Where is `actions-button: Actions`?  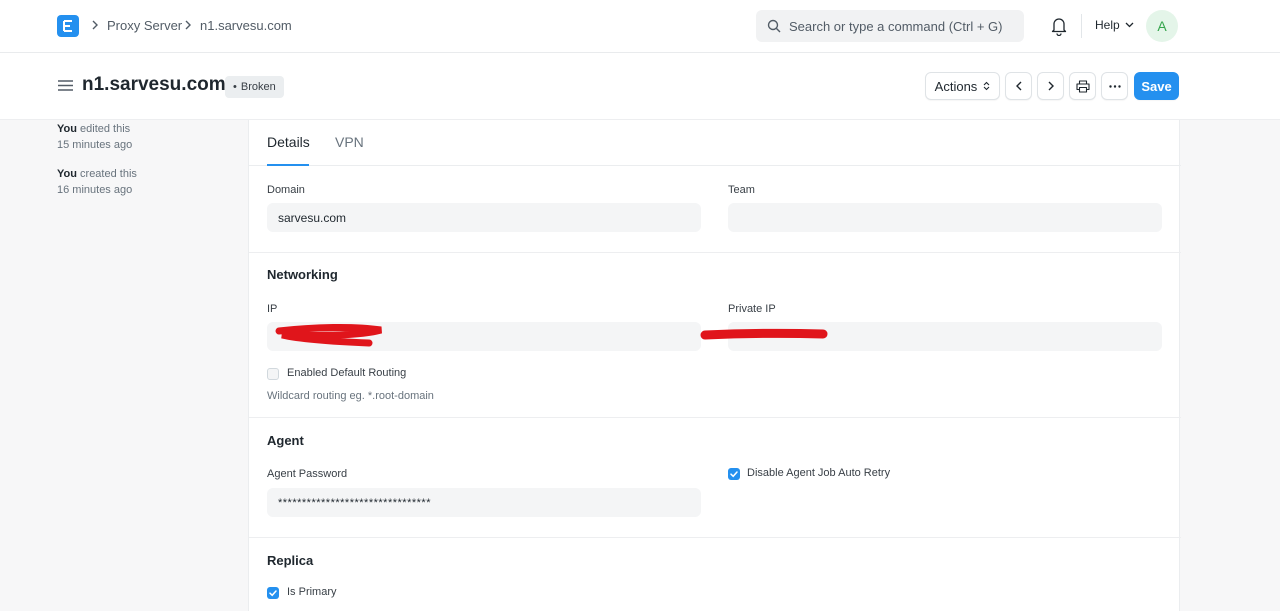
actions-button: Actions is located at coordinates (962, 86).